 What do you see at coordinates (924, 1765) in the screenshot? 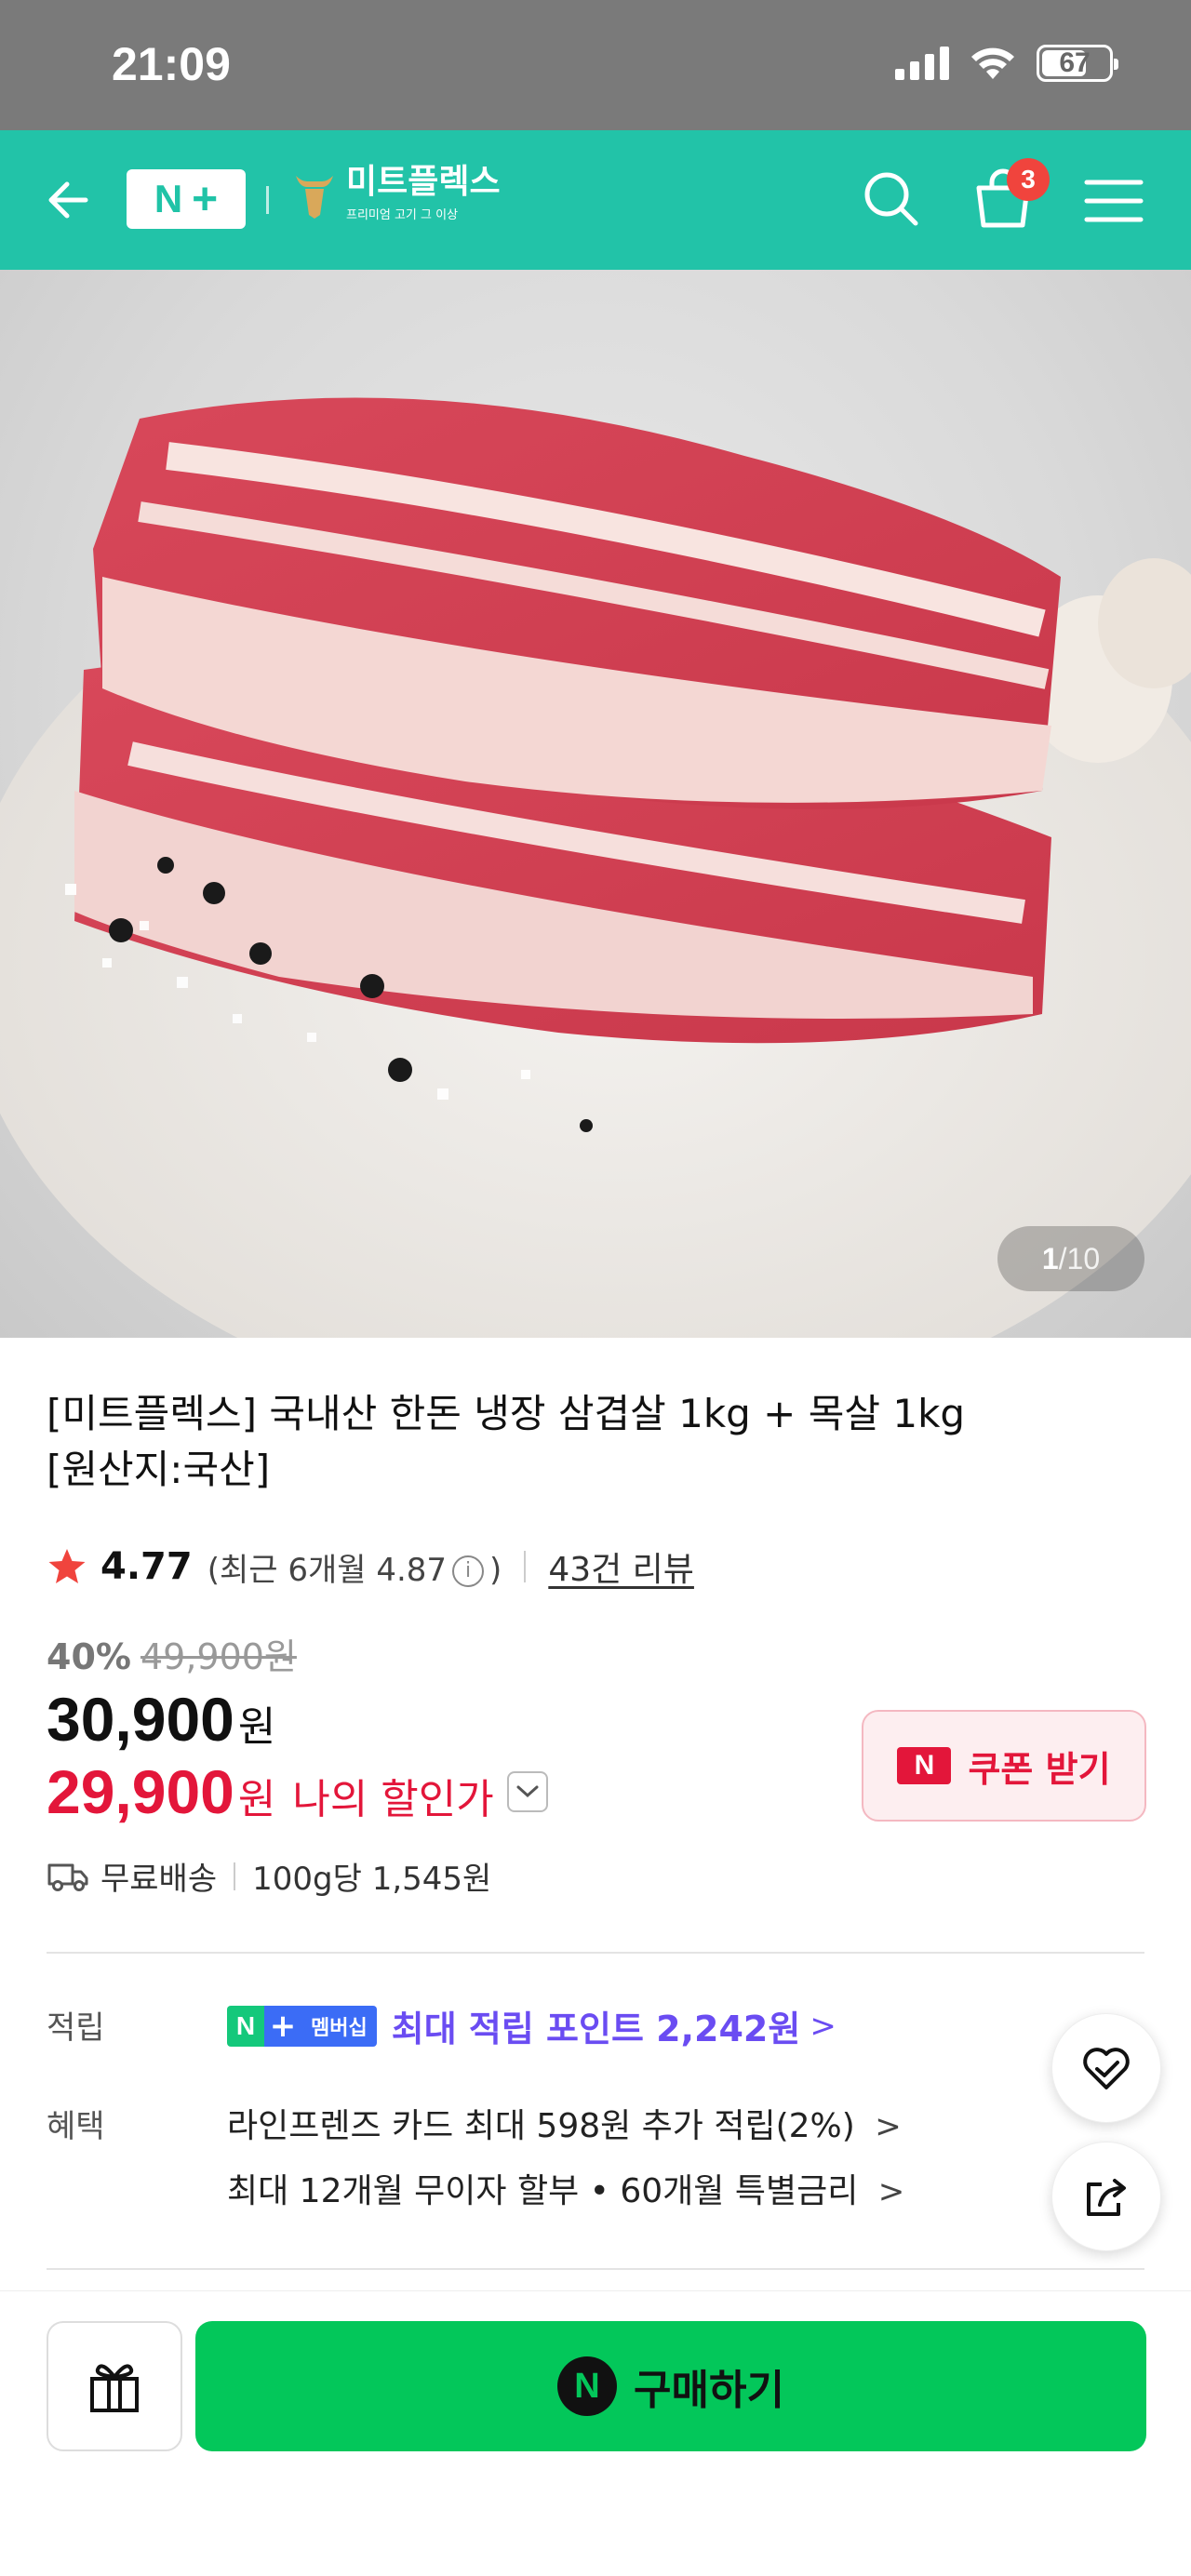
I see `naver-coupon-icon: N` at bounding box center [924, 1765].